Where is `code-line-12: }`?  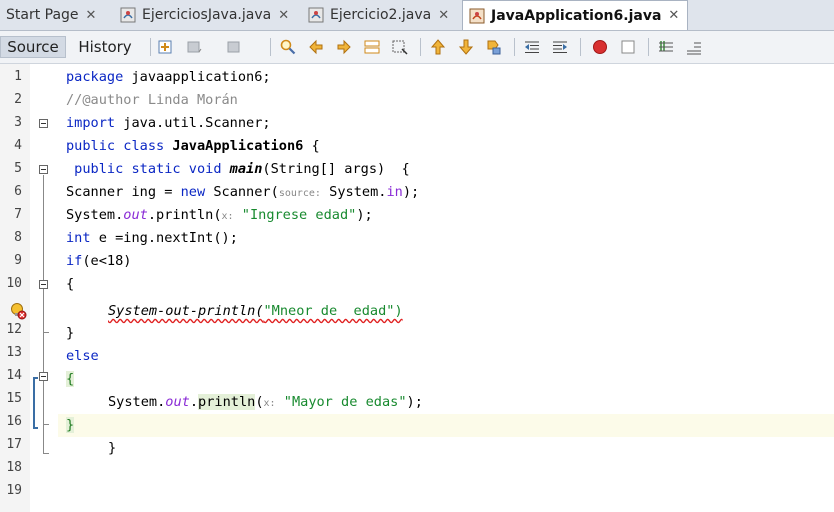
code-line-12: } is located at coordinates (70, 333).